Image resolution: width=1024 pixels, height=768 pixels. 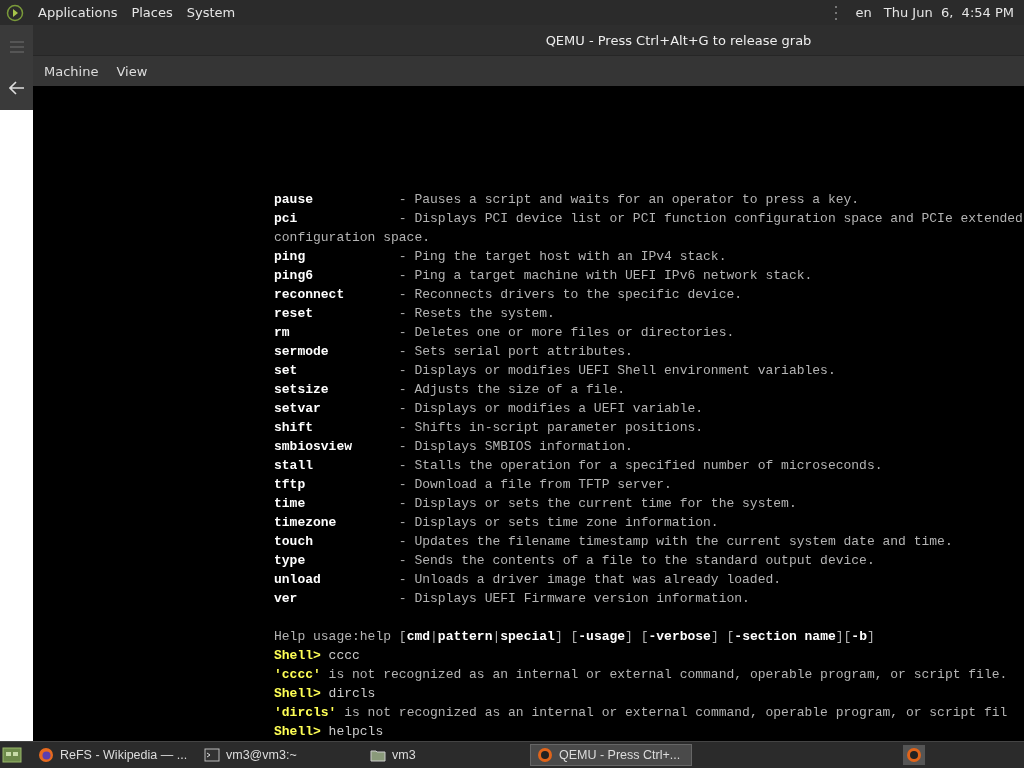 I want to click on command-description: - Adjusts the size of a file., so click(x=512, y=389).